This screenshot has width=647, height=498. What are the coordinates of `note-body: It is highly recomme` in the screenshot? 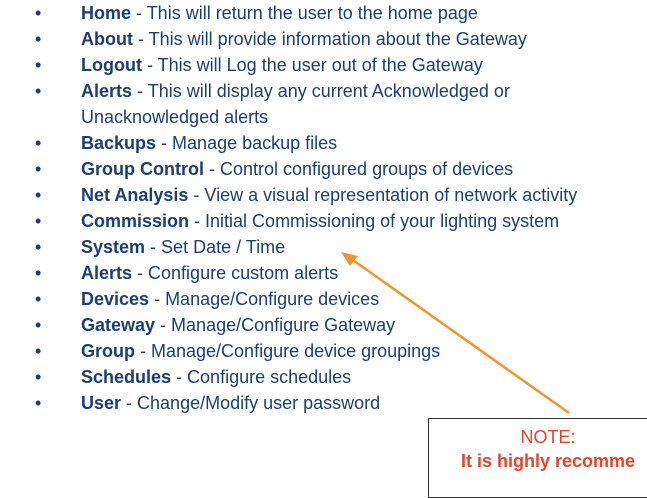 It's located at (548, 461).